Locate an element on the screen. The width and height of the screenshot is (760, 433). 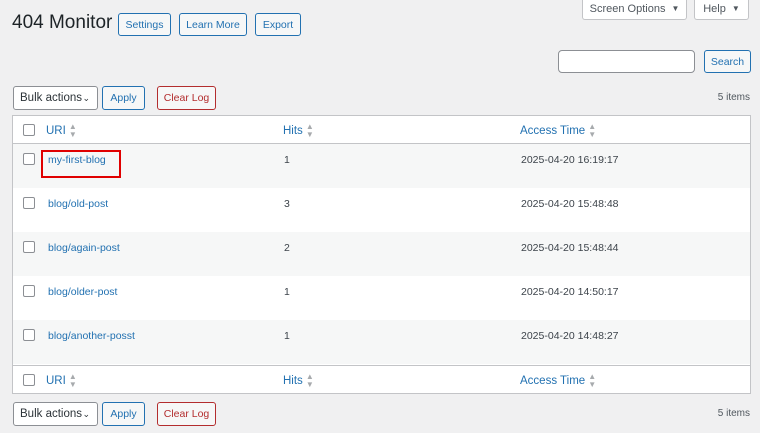
table-row: blog/older-post 1 2025-04-20 14:50:17 is located at coordinates (381, 298).